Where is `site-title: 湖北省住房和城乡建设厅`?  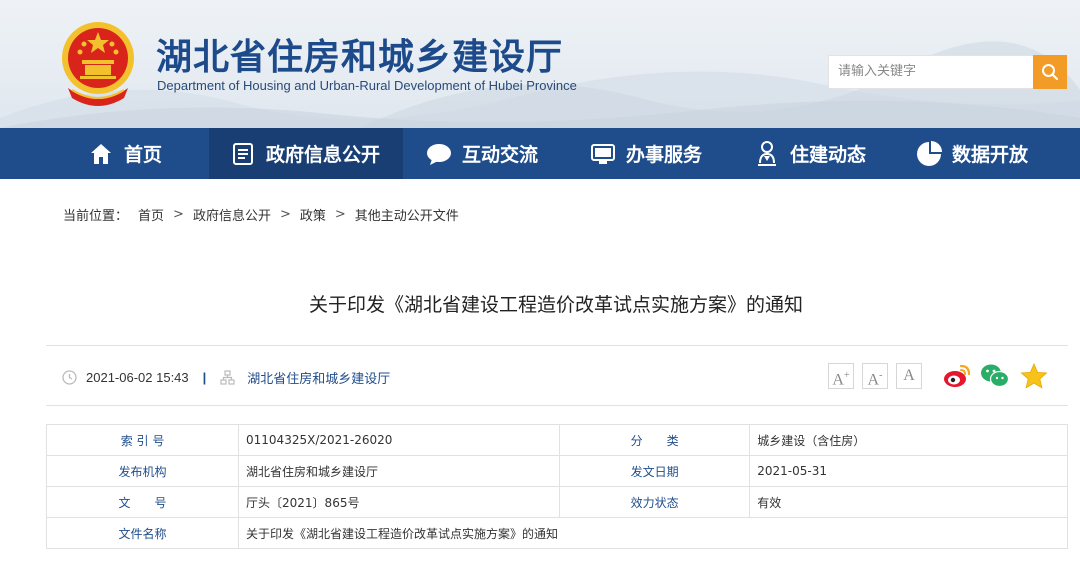
site-title: 湖北省住房和城乡建设厅 is located at coordinates (360, 57).